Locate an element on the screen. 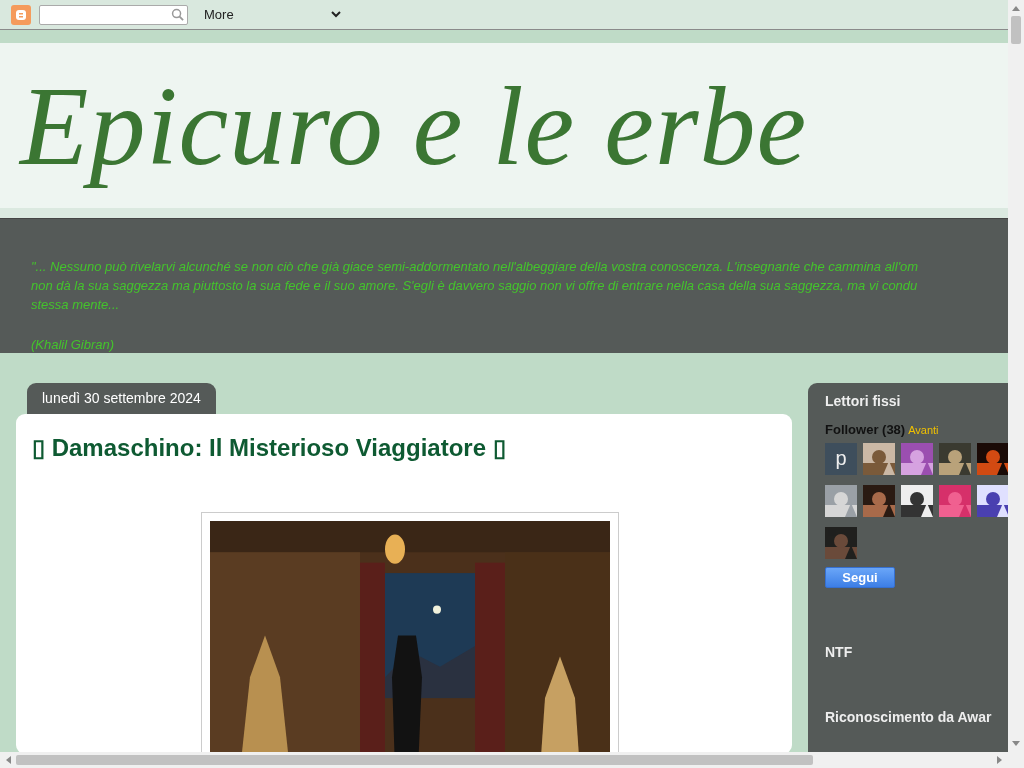 The height and width of the screenshot is (768, 1024). scroll-up-icon is located at coordinates (1016, 8).